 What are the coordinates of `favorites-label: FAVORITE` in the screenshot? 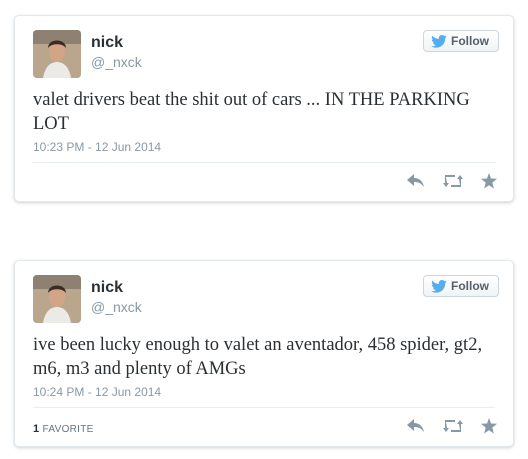 It's located at (68, 429).